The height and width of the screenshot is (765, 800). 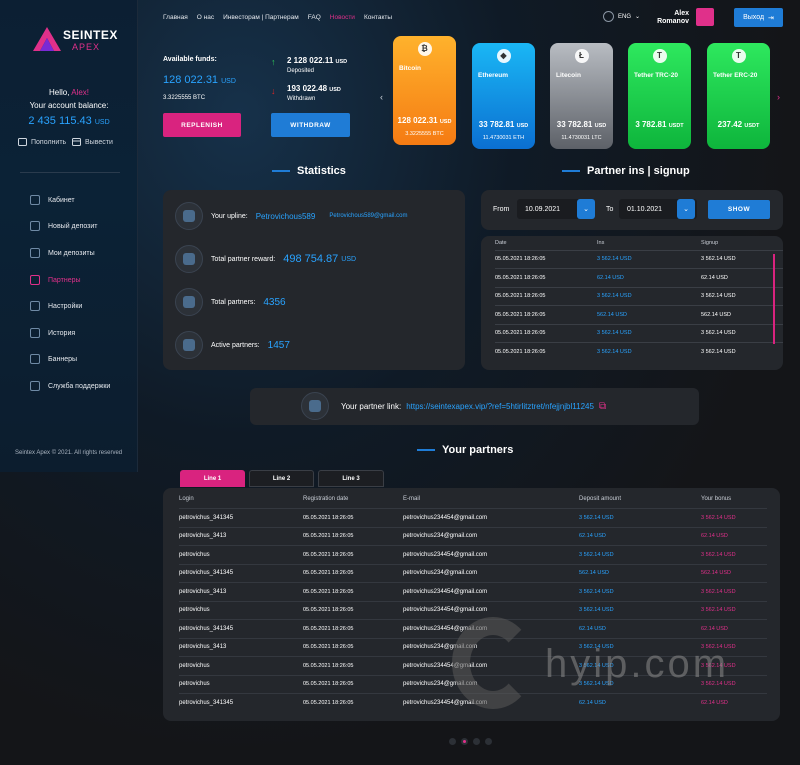 I want to click on sidebar-item-settings: Настройки, so click(x=56, y=306).